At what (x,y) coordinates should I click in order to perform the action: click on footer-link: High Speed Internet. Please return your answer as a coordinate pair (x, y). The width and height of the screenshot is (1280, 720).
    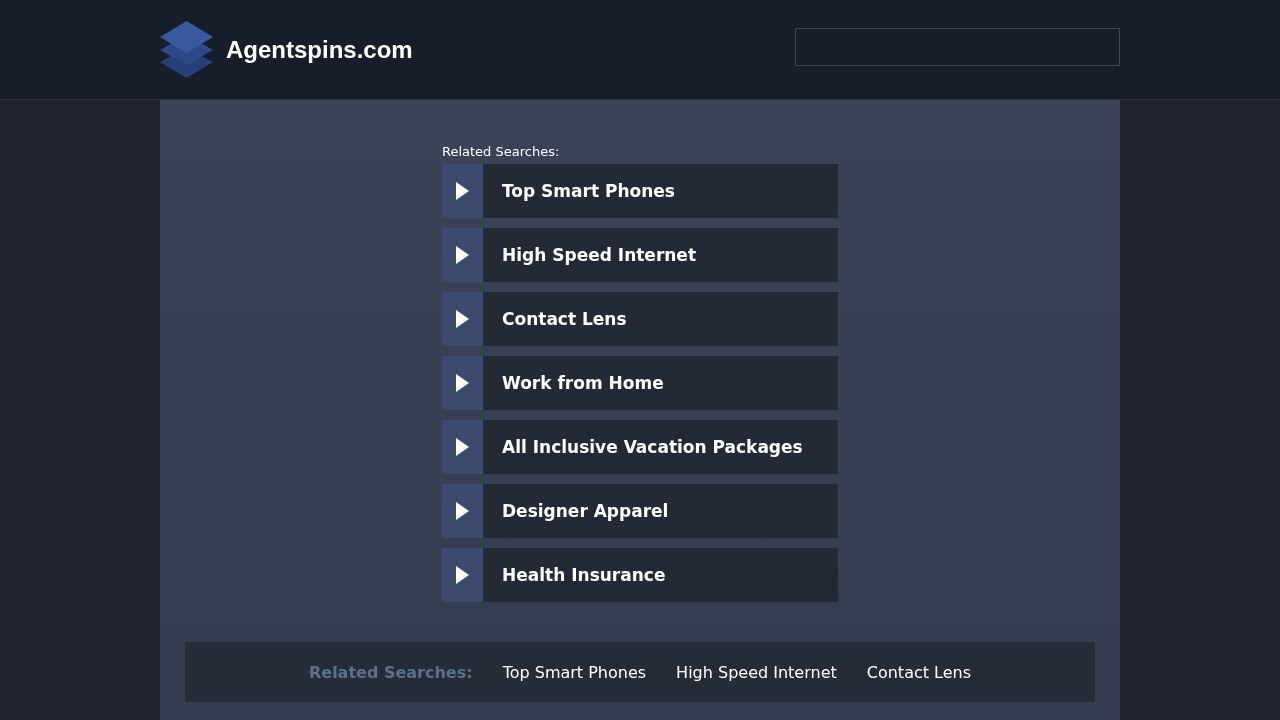
    Looking at the image, I should click on (756, 672).